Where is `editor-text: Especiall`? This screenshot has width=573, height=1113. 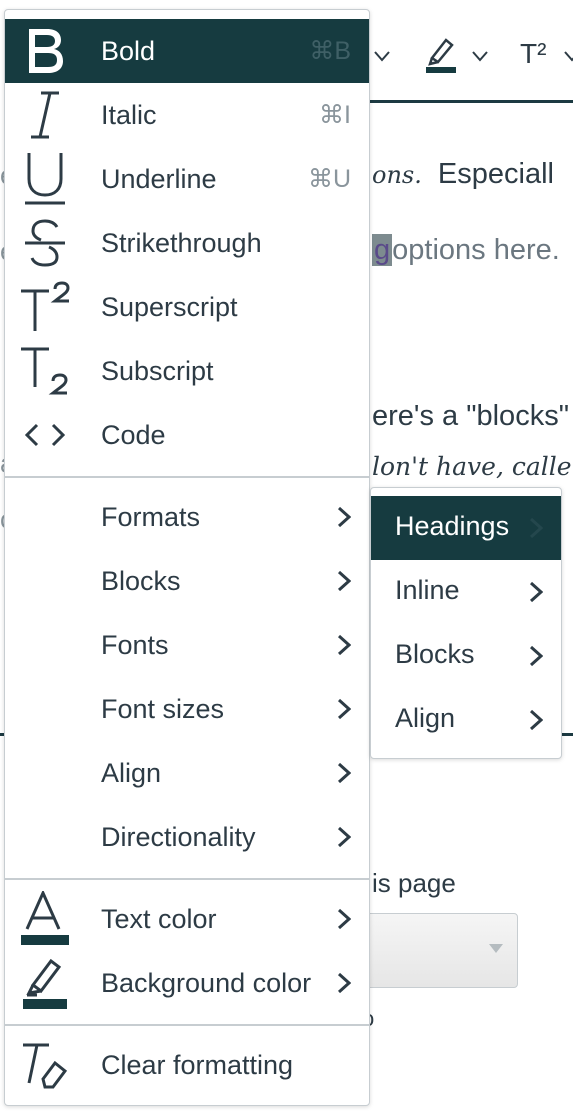
editor-text: Especiall is located at coordinates (495, 174).